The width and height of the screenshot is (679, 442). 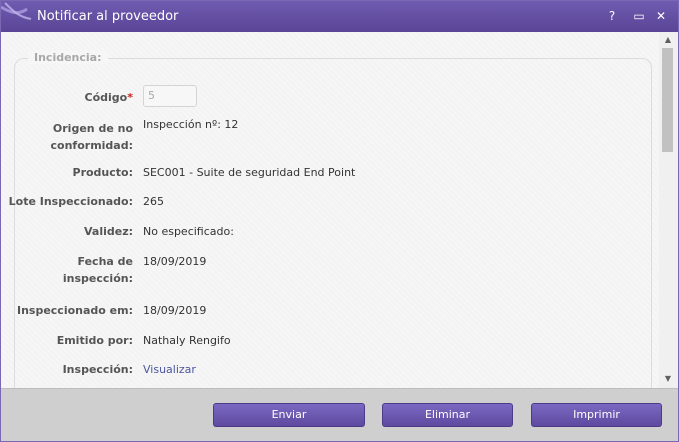 What do you see at coordinates (97, 369) in the screenshot?
I see `inspection-label: Inspección:` at bounding box center [97, 369].